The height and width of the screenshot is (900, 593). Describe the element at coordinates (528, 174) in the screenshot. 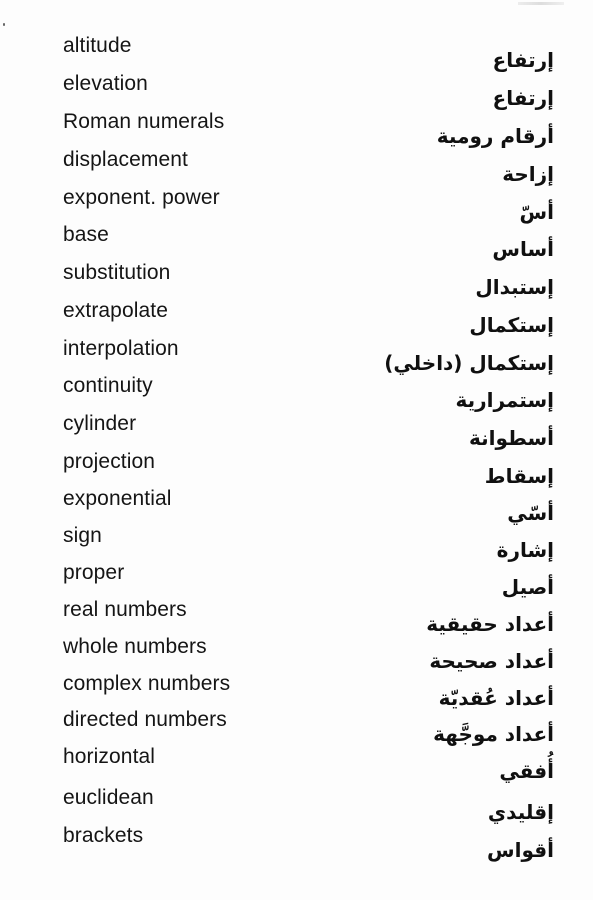

I see `arabic-term: إزاحة` at that location.